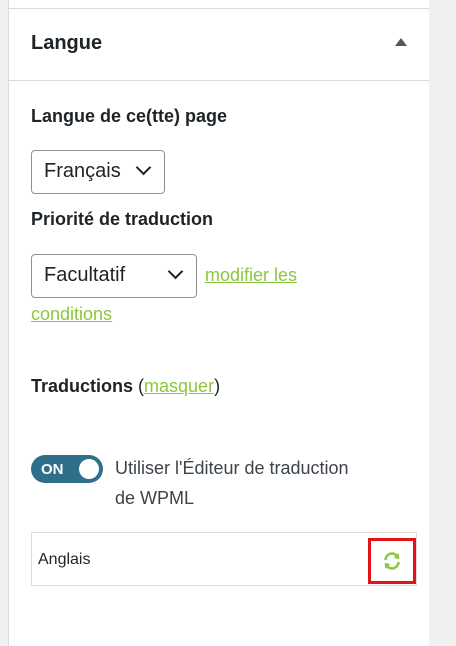 Image resolution: width=456 pixels, height=646 pixels. What do you see at coordinates (179, 386) in the screenshot?
I see `hide-translations-link: masquer` at bounding box center [179, 386].